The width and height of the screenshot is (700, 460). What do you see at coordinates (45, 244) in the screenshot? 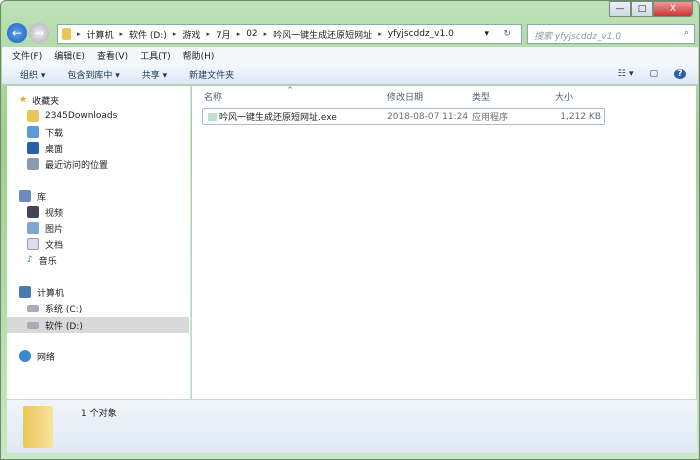
I see `sidebar-item-documents: 文档` at bounding box center [45, 244].